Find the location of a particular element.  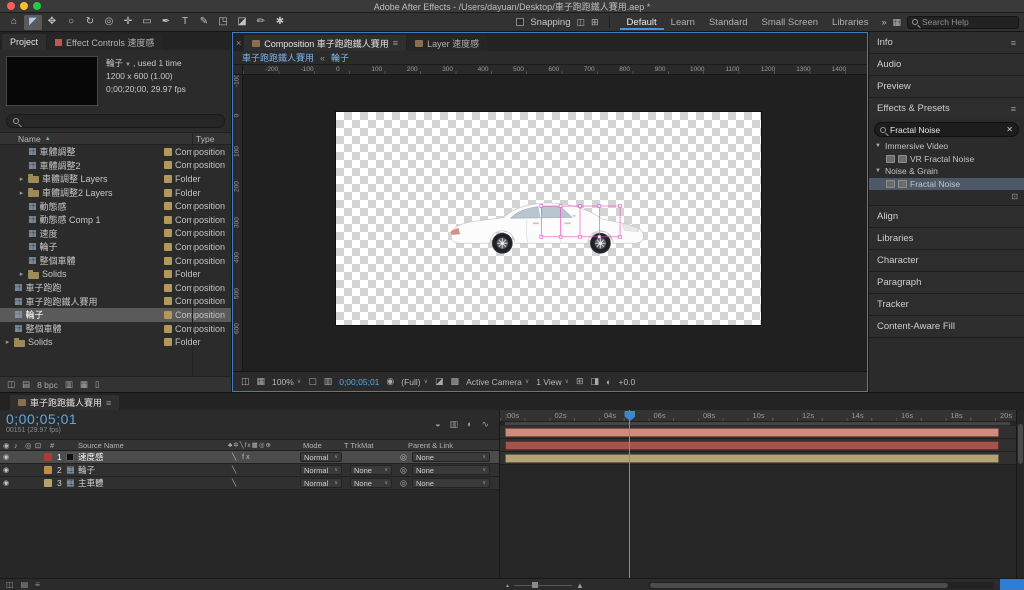

hand-tool: ✥ is located at coordinates (52, 22).